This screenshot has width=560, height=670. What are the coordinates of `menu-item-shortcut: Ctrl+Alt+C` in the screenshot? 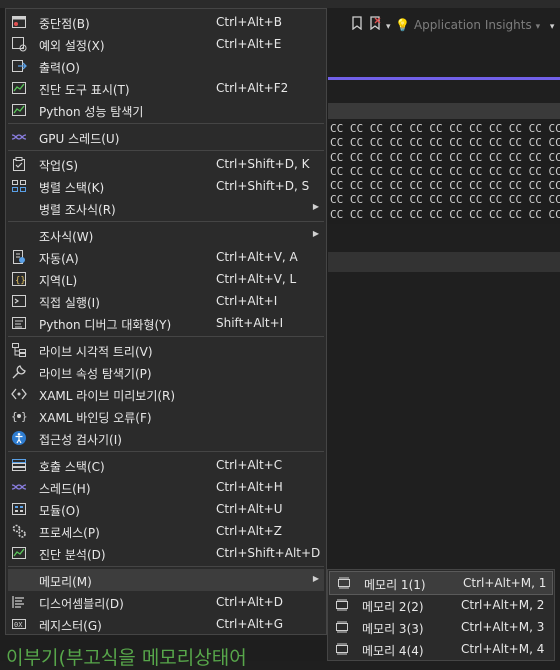 It's located at (249, 465).